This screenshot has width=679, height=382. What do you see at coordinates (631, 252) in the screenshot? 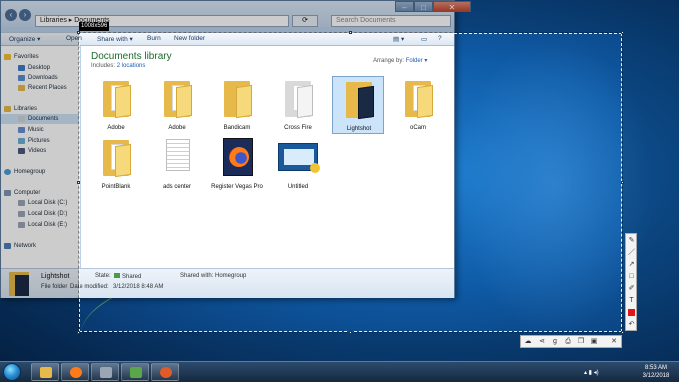
I see `line-icon: ／` at bounding box center [631, 252].